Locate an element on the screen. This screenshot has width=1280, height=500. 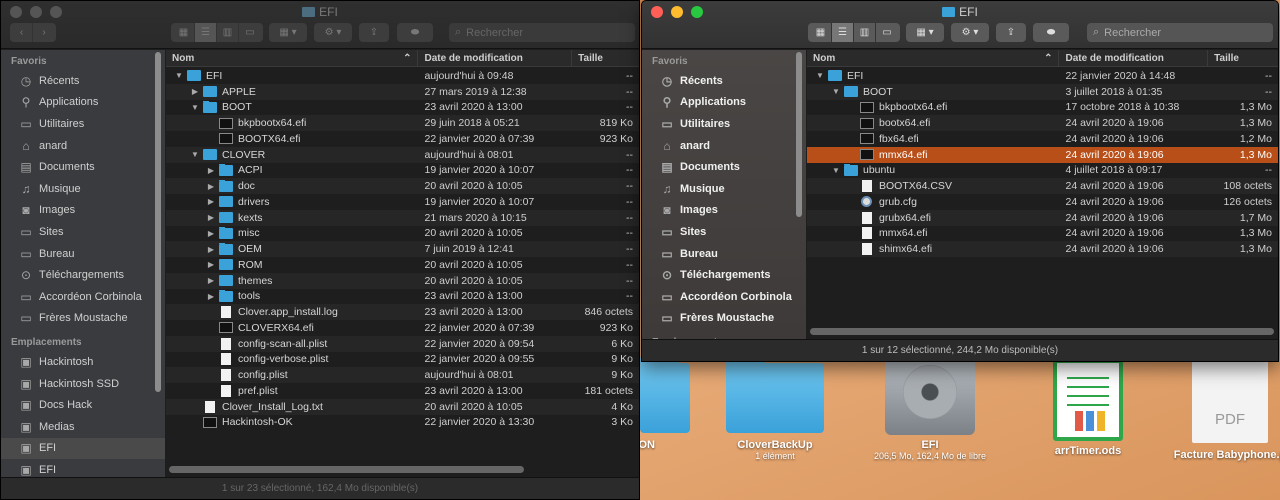
desktop-item-efi-disk: EFI 206,5 Mo, 162,4 Mo de libre is located at coordinates (930, 409).